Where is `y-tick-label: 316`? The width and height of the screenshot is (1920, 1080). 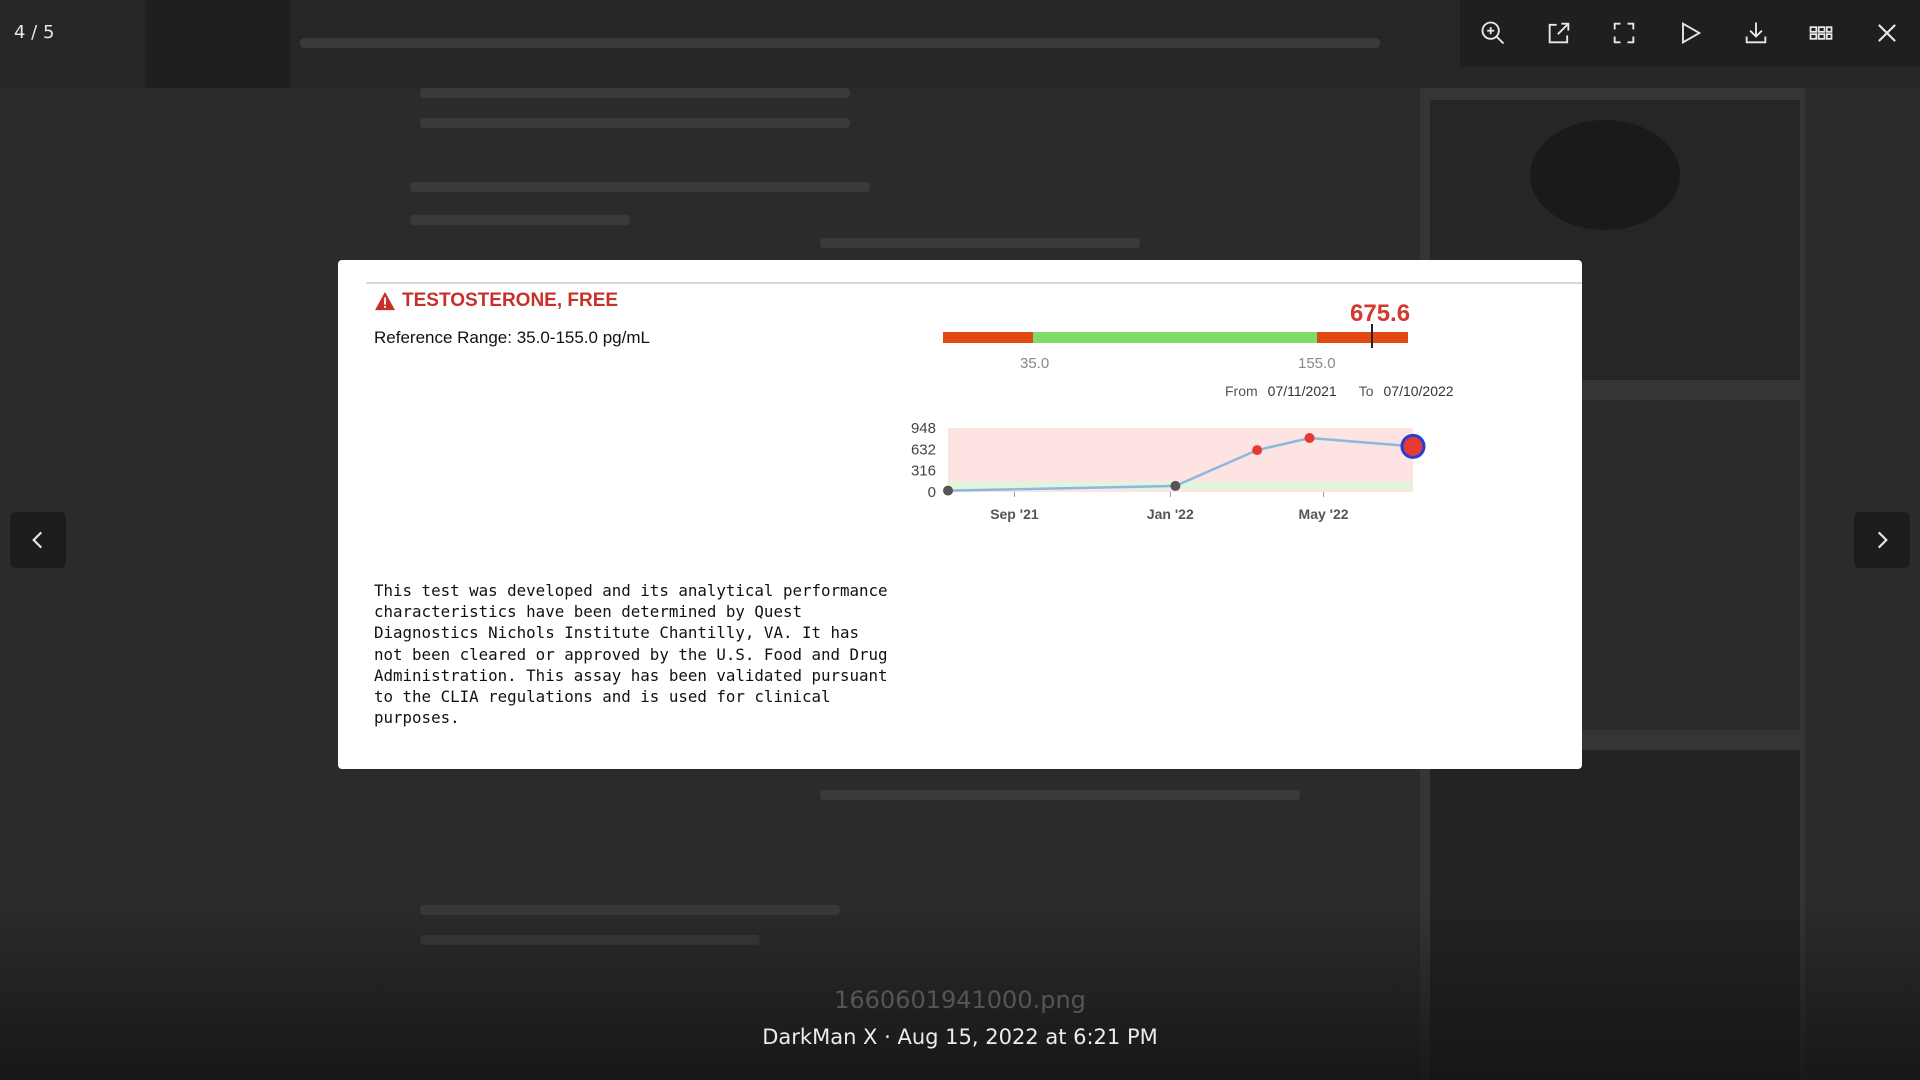
y-tick-label: 316 is located at coordinates (923, 471).